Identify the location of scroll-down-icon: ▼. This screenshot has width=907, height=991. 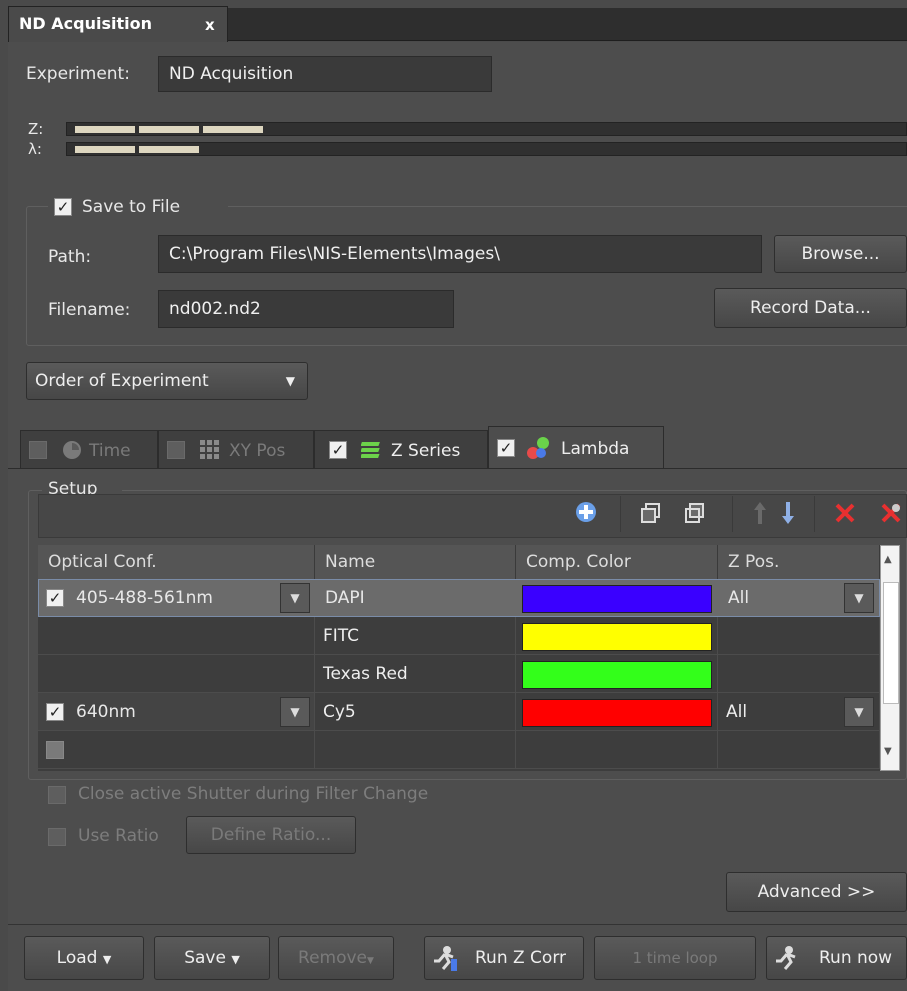
(888, 751).